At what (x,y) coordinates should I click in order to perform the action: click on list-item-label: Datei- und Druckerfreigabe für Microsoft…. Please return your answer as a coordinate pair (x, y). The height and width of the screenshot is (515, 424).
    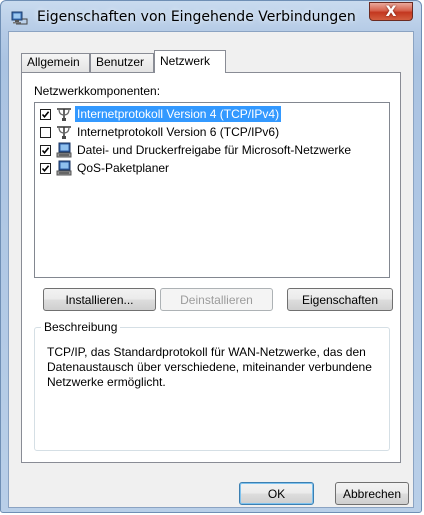
    Looking at the image, I should click on (214, 150).